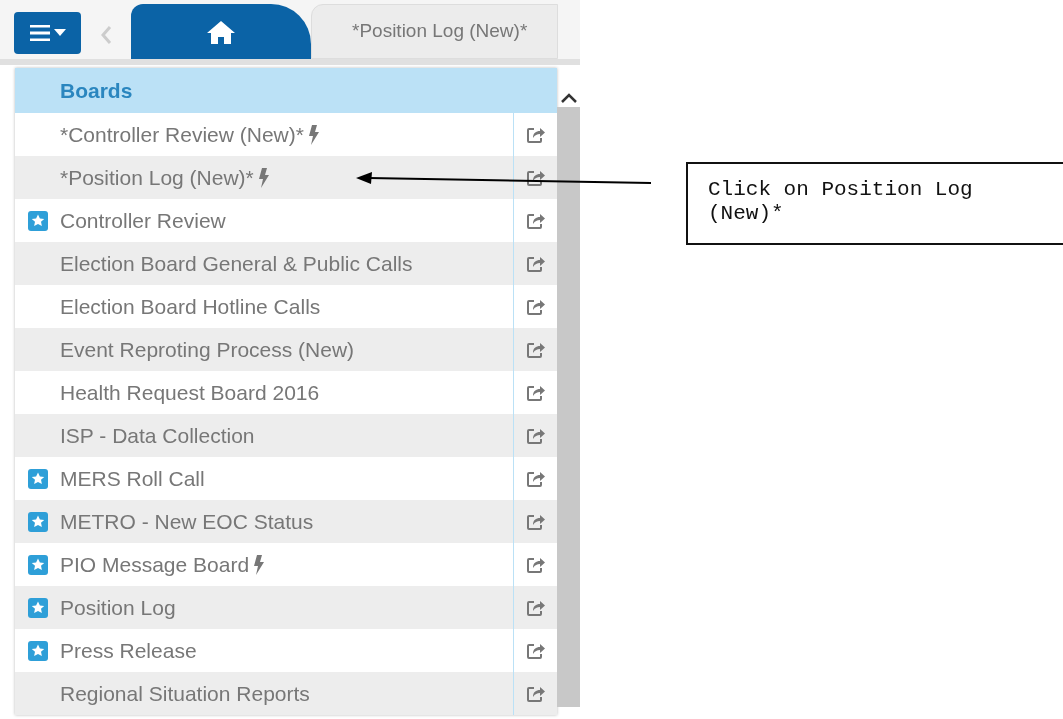 This screenshot has height=719, width=1063. I want to click on board-name: PIO Message Board, so click(155, 564).